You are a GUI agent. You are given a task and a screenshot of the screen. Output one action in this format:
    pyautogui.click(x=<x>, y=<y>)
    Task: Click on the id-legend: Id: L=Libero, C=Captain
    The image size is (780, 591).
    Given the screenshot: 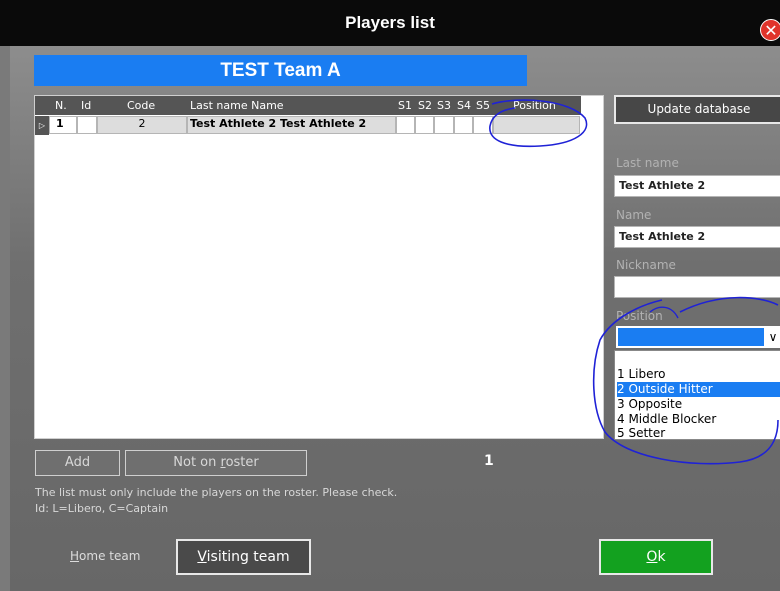 What is the action you would take?
    pyautogui.click(x=102, y=508)
    